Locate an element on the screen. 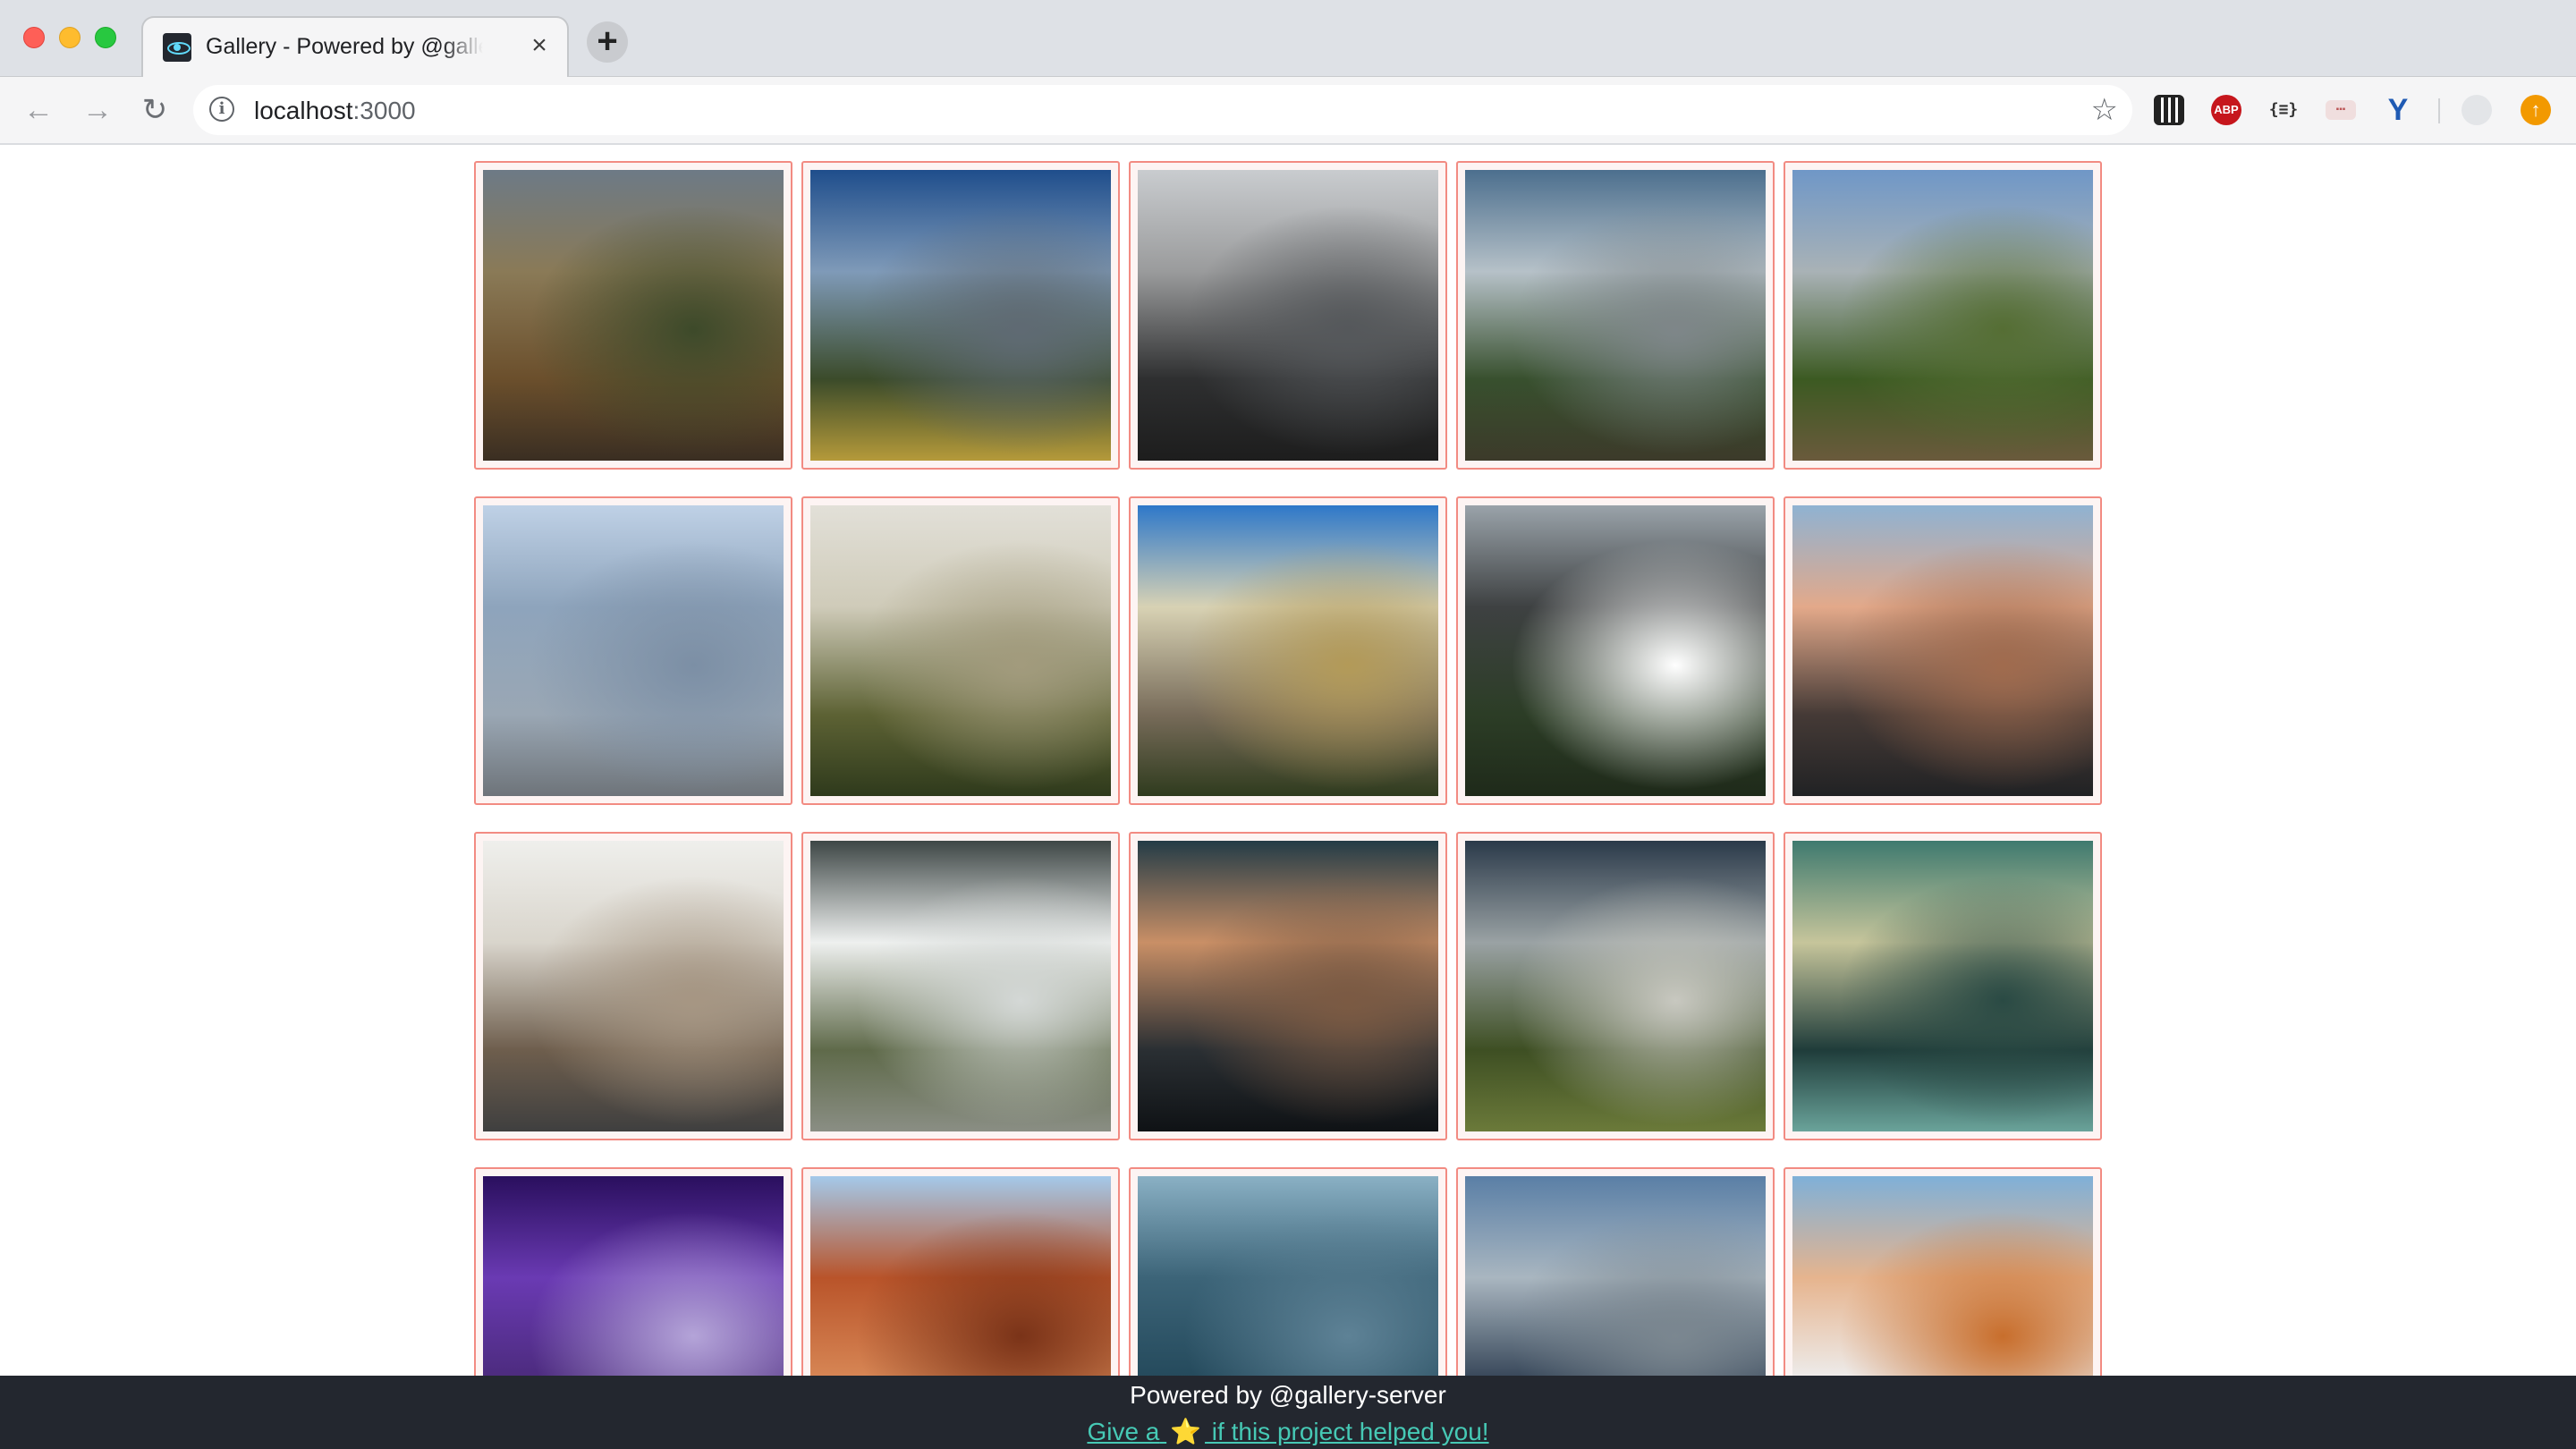  close-icon: × is located at coordinates (539, 45).